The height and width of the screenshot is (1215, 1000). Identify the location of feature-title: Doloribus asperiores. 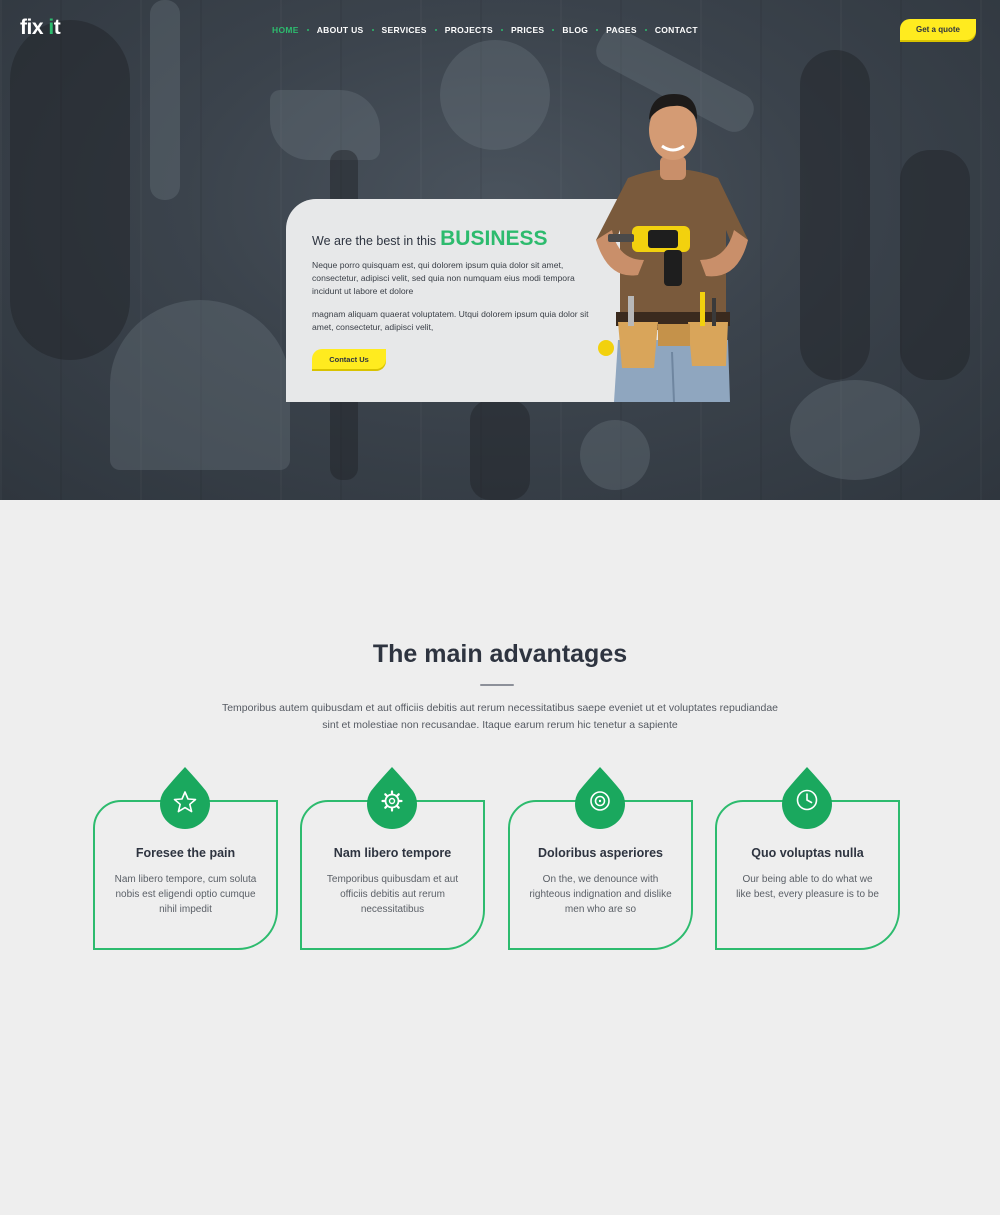
(600, 853).